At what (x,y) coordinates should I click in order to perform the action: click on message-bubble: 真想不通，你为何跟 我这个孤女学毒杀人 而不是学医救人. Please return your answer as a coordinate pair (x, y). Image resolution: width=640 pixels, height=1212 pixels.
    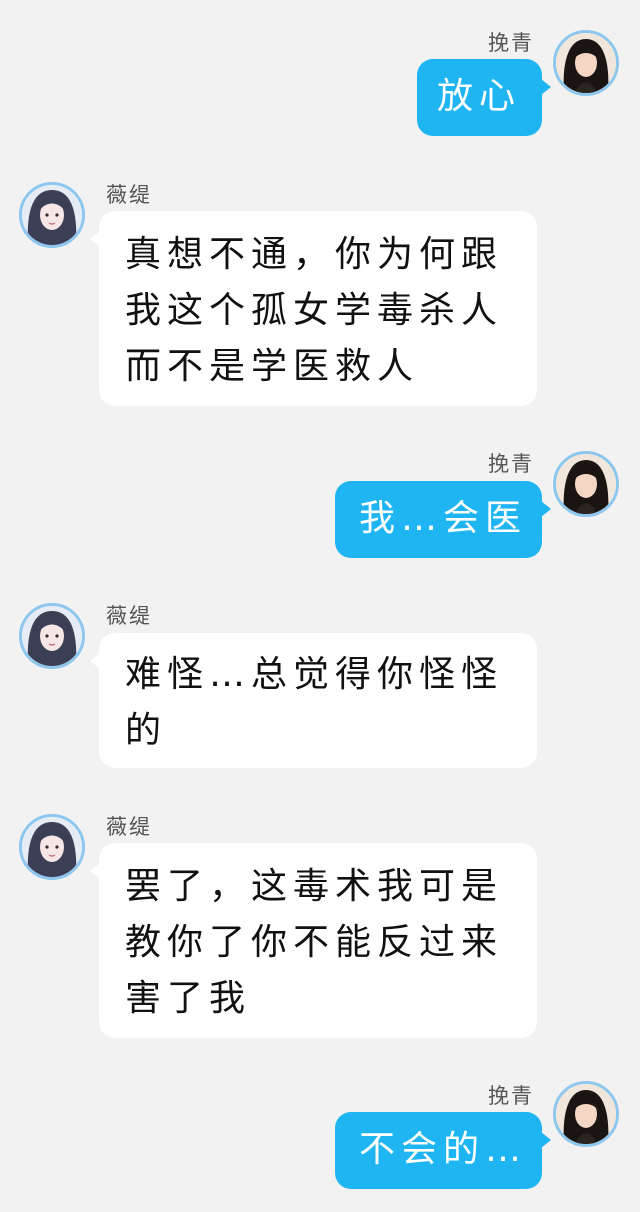
    Looking at the image, I should click on (313, 308).